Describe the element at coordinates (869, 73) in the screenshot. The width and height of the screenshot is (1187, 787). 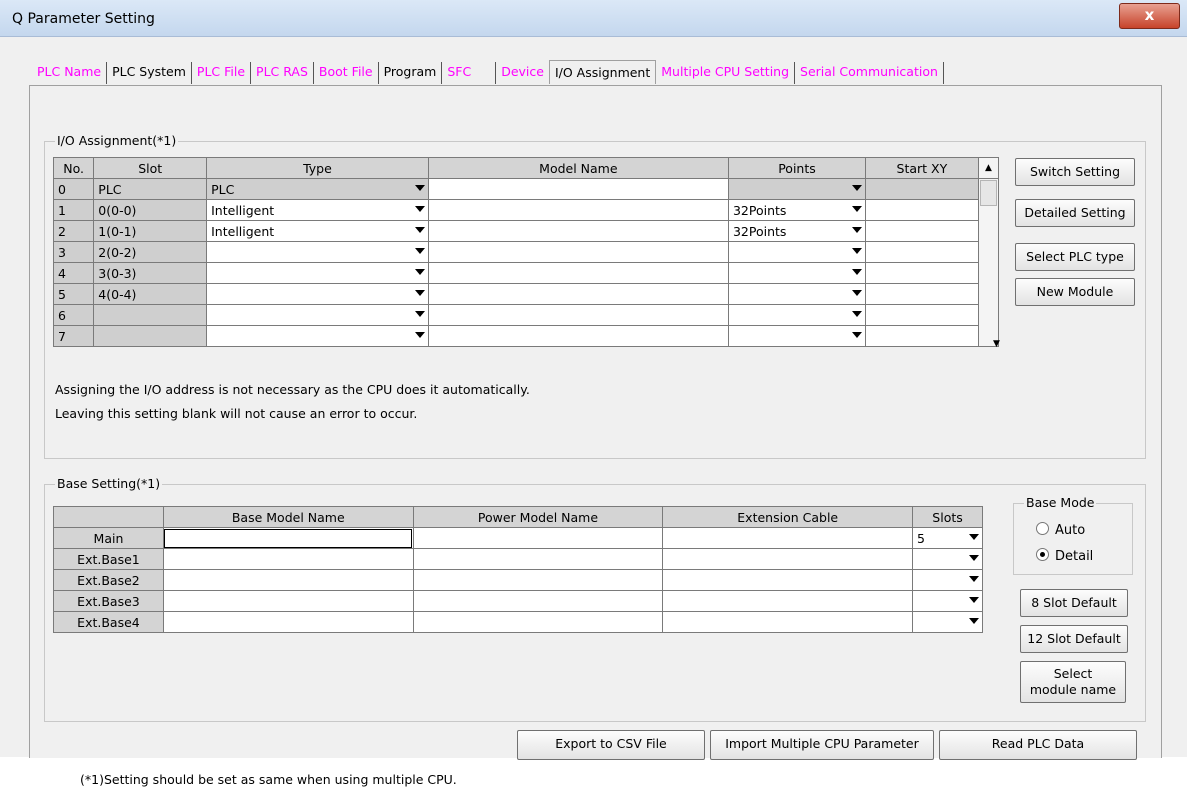
I see `tab-serial-communication: Serial Communication` at that location.